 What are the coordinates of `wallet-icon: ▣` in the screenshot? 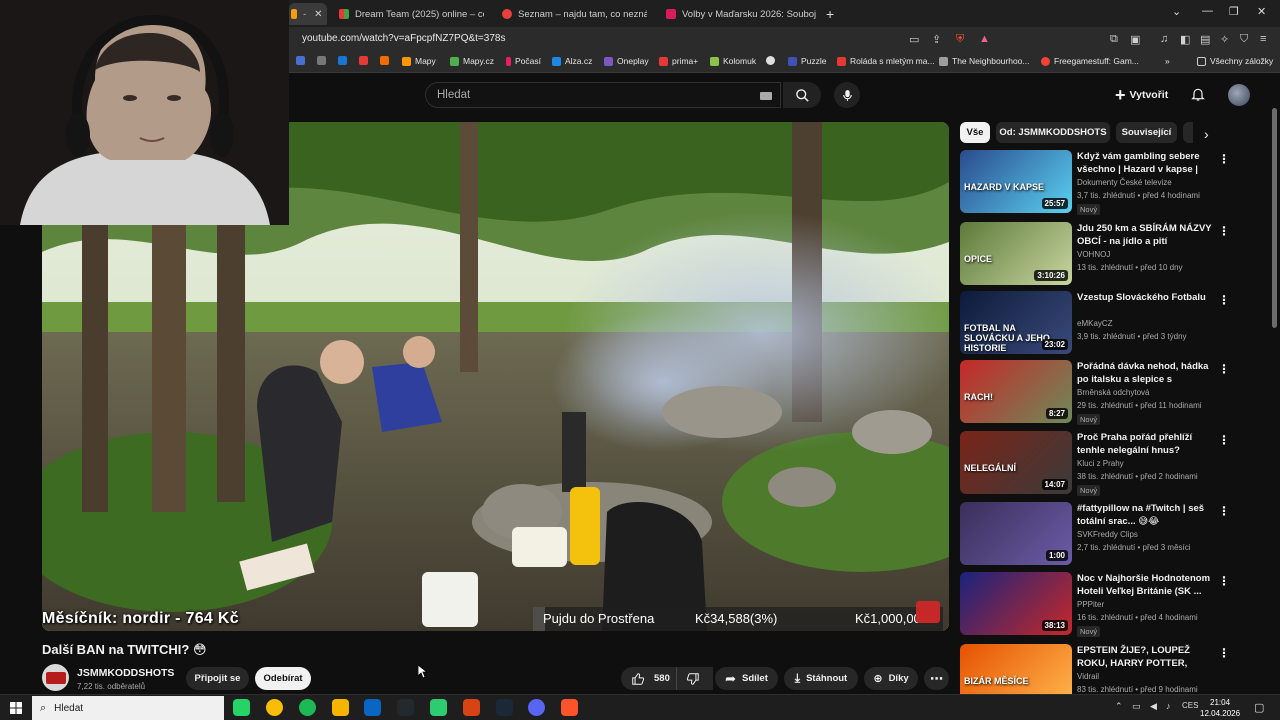 It's located at (1135, 39).